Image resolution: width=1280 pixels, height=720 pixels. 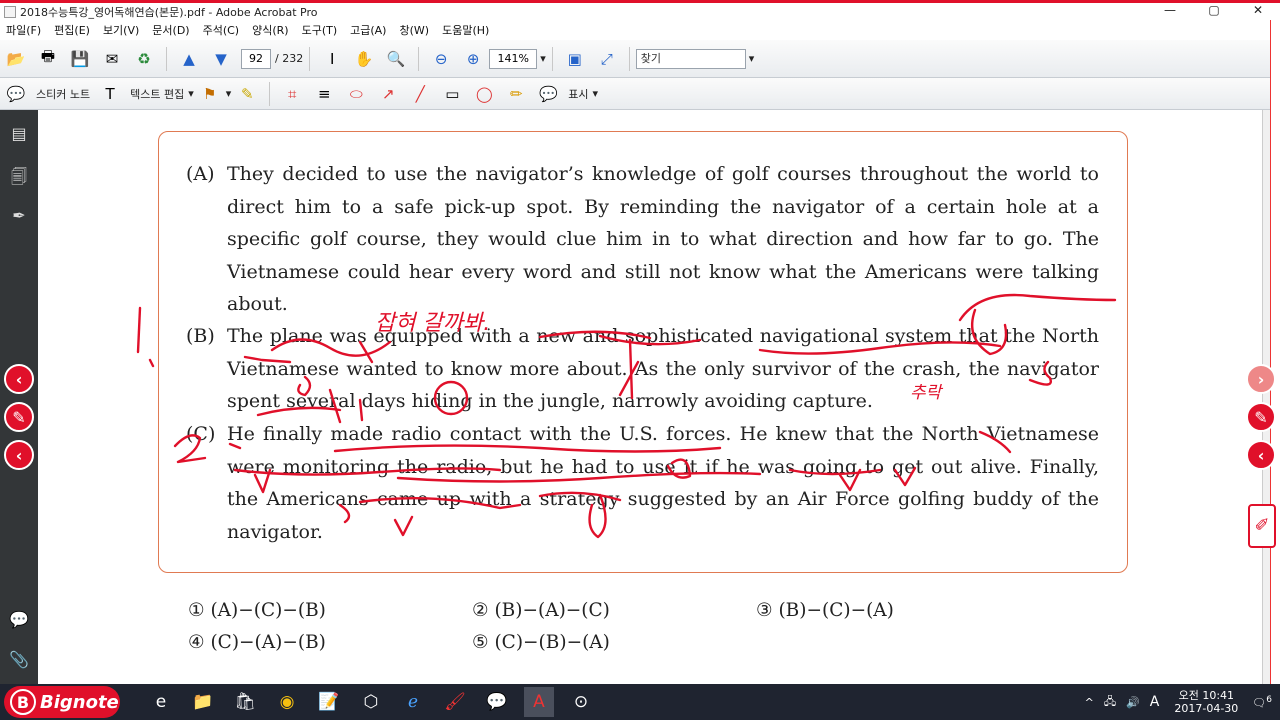 What do you see at coordinates (72, 30) in the screenshot?
I see `menu-edit: 편집(E)` at bounding box center [72, 30].